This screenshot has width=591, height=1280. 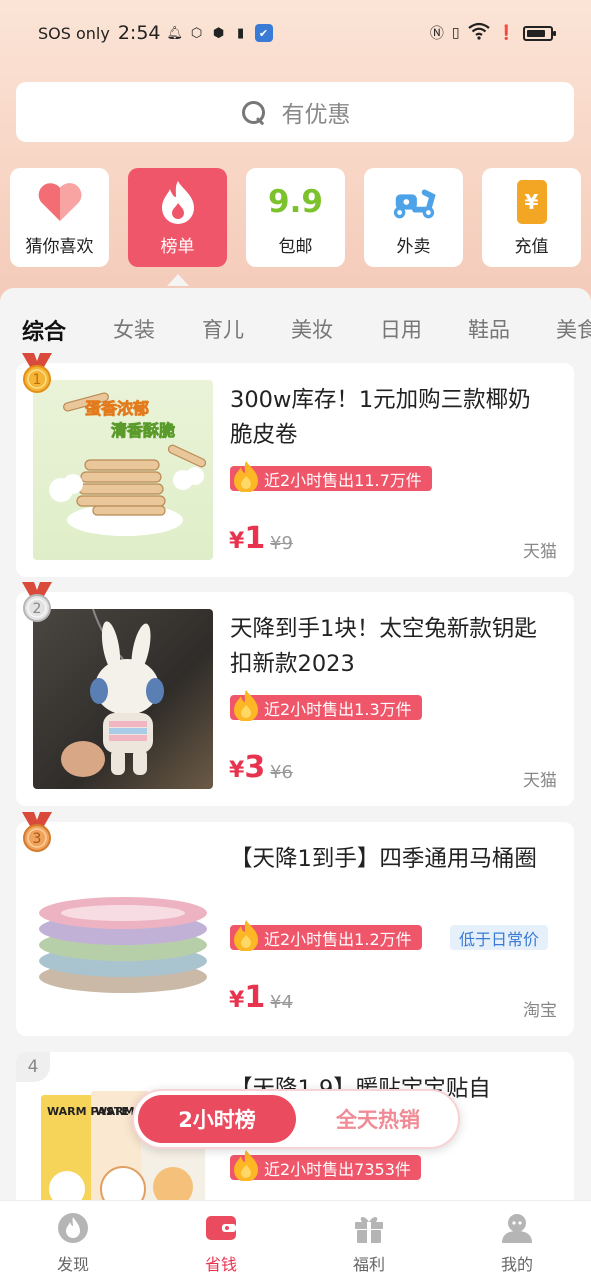 What do you see at coordinates (240, 33) in the screenshot?
I see `sim-icon: ▮` at bounding box center [240, 33].